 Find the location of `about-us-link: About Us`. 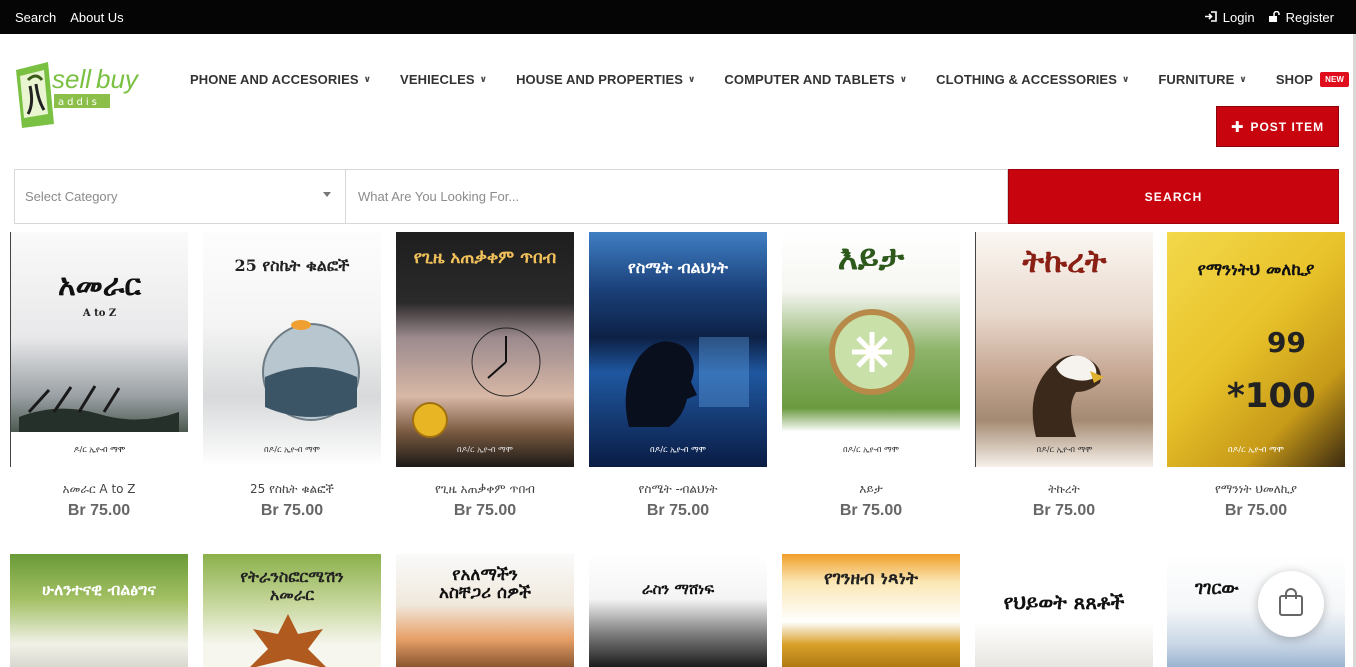

about-us-link: About Us is located at coordinates (96, 17).